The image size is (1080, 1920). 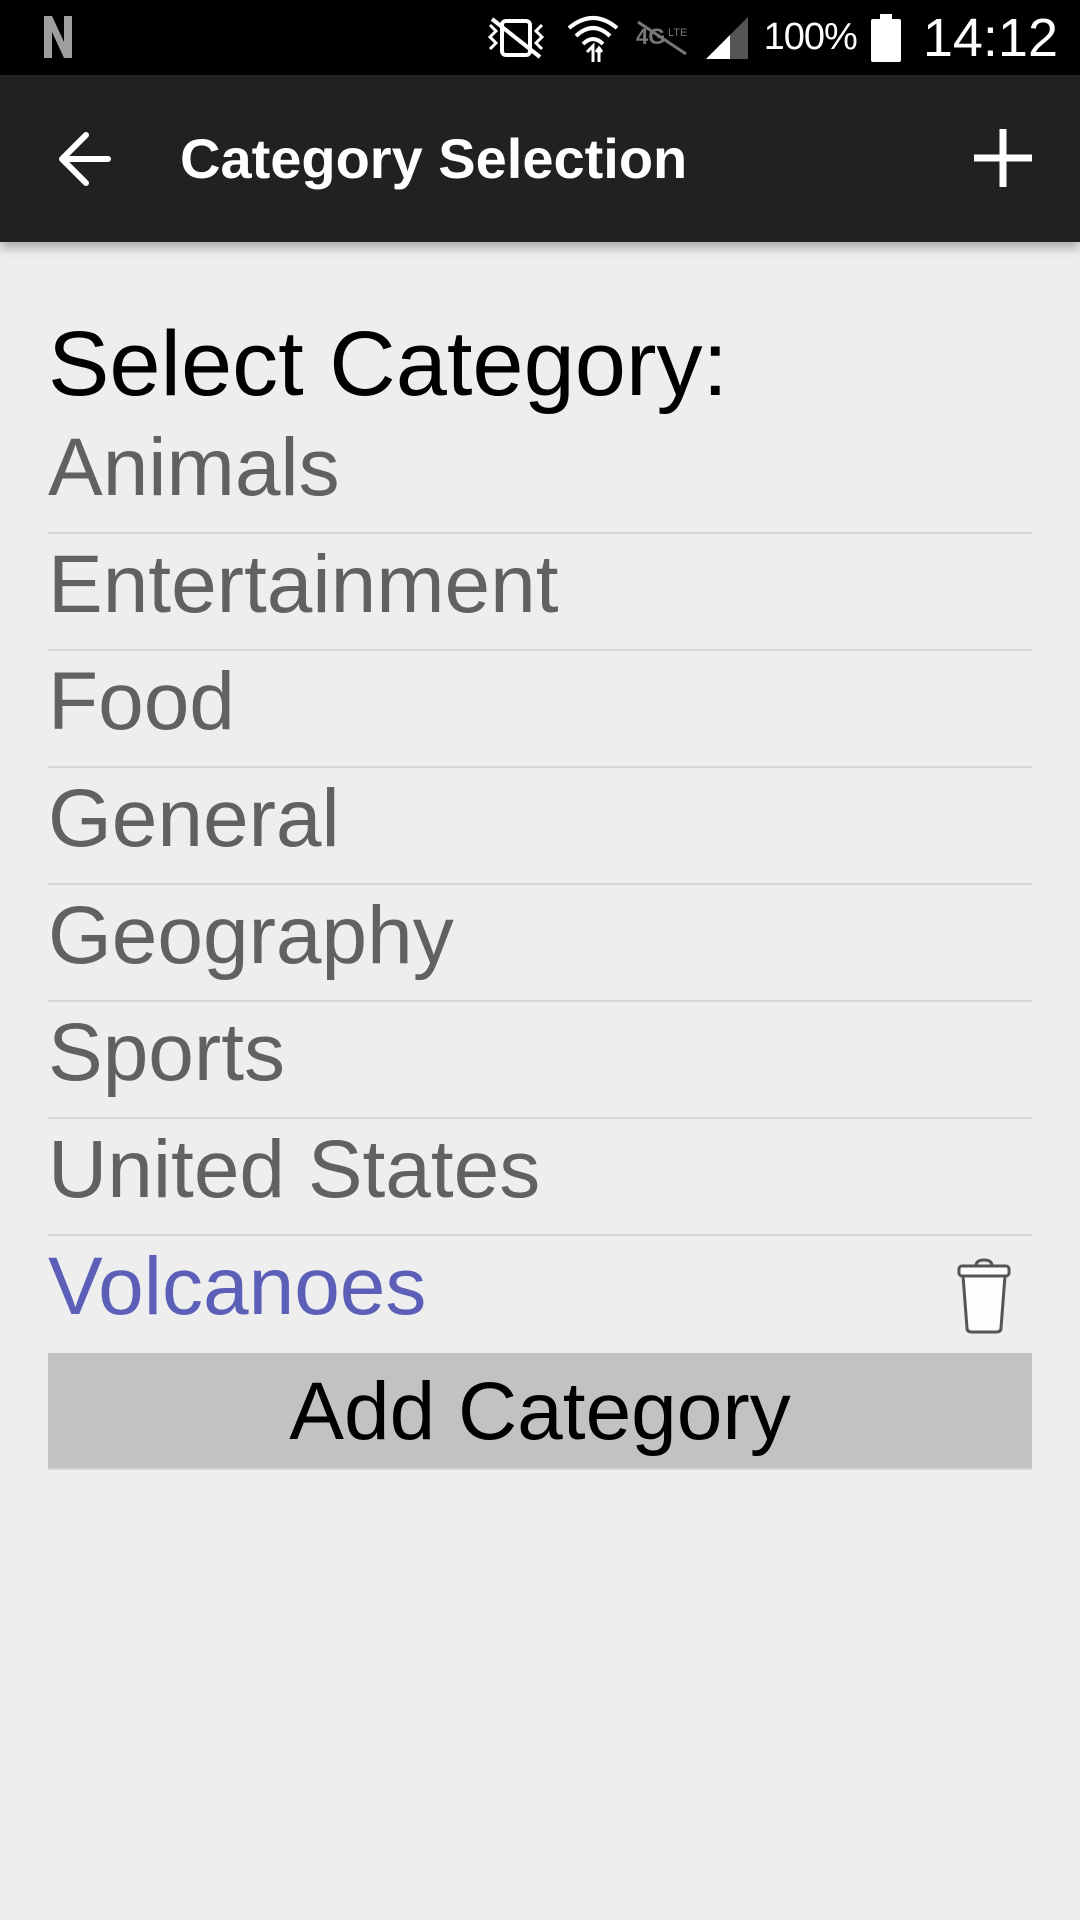 What do you see at coordinates (141, 701) in the screenshot?
I see `category-label: Food` at bounding box center [141, 701].